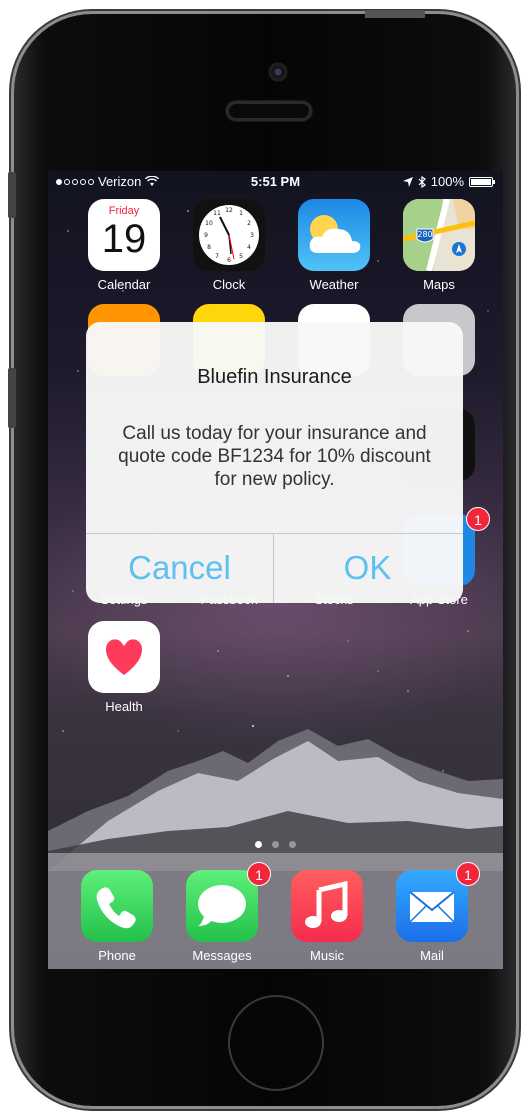 This screenshot has height=1117, width=529. Describe the element at coordinates (269, 111) in the screenshot. I see `earpiece-speaker` at that location.